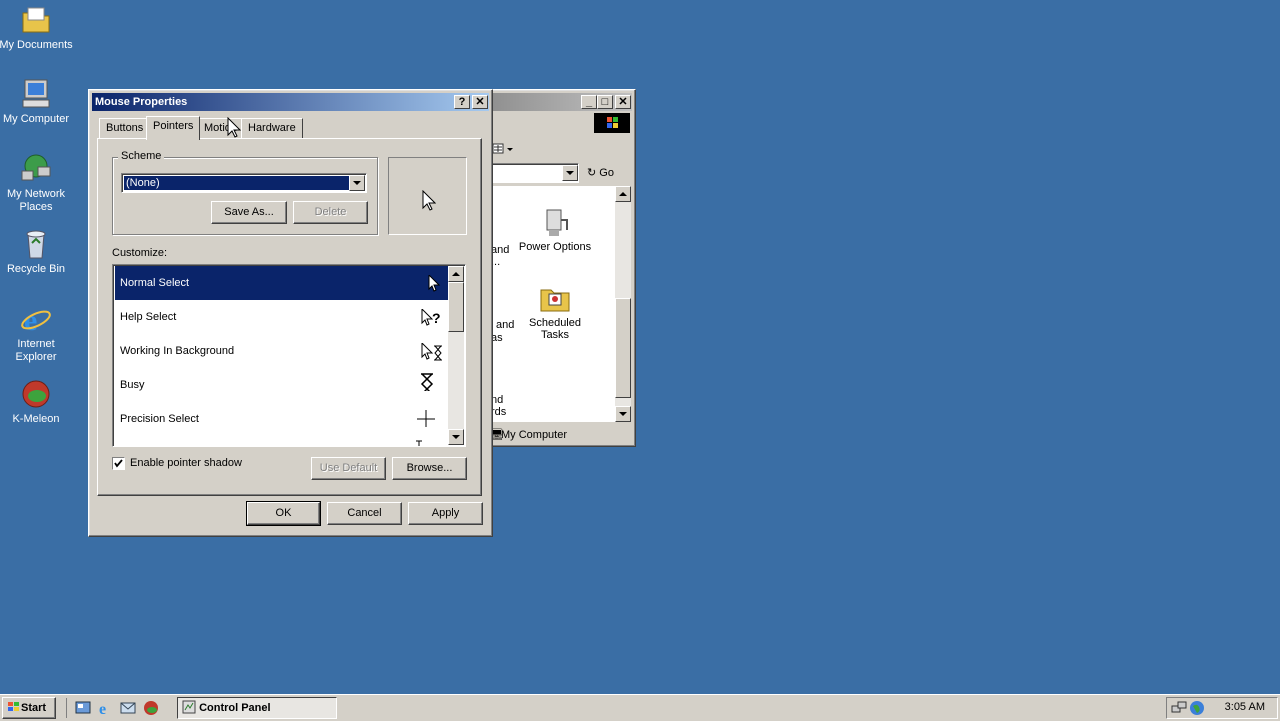 This screenshot has height=721, width=1280. What do you see at coordinates (1197, 708) in the screenshot?
I see `globe-tray-icon` at bounding box center [1197, 708].